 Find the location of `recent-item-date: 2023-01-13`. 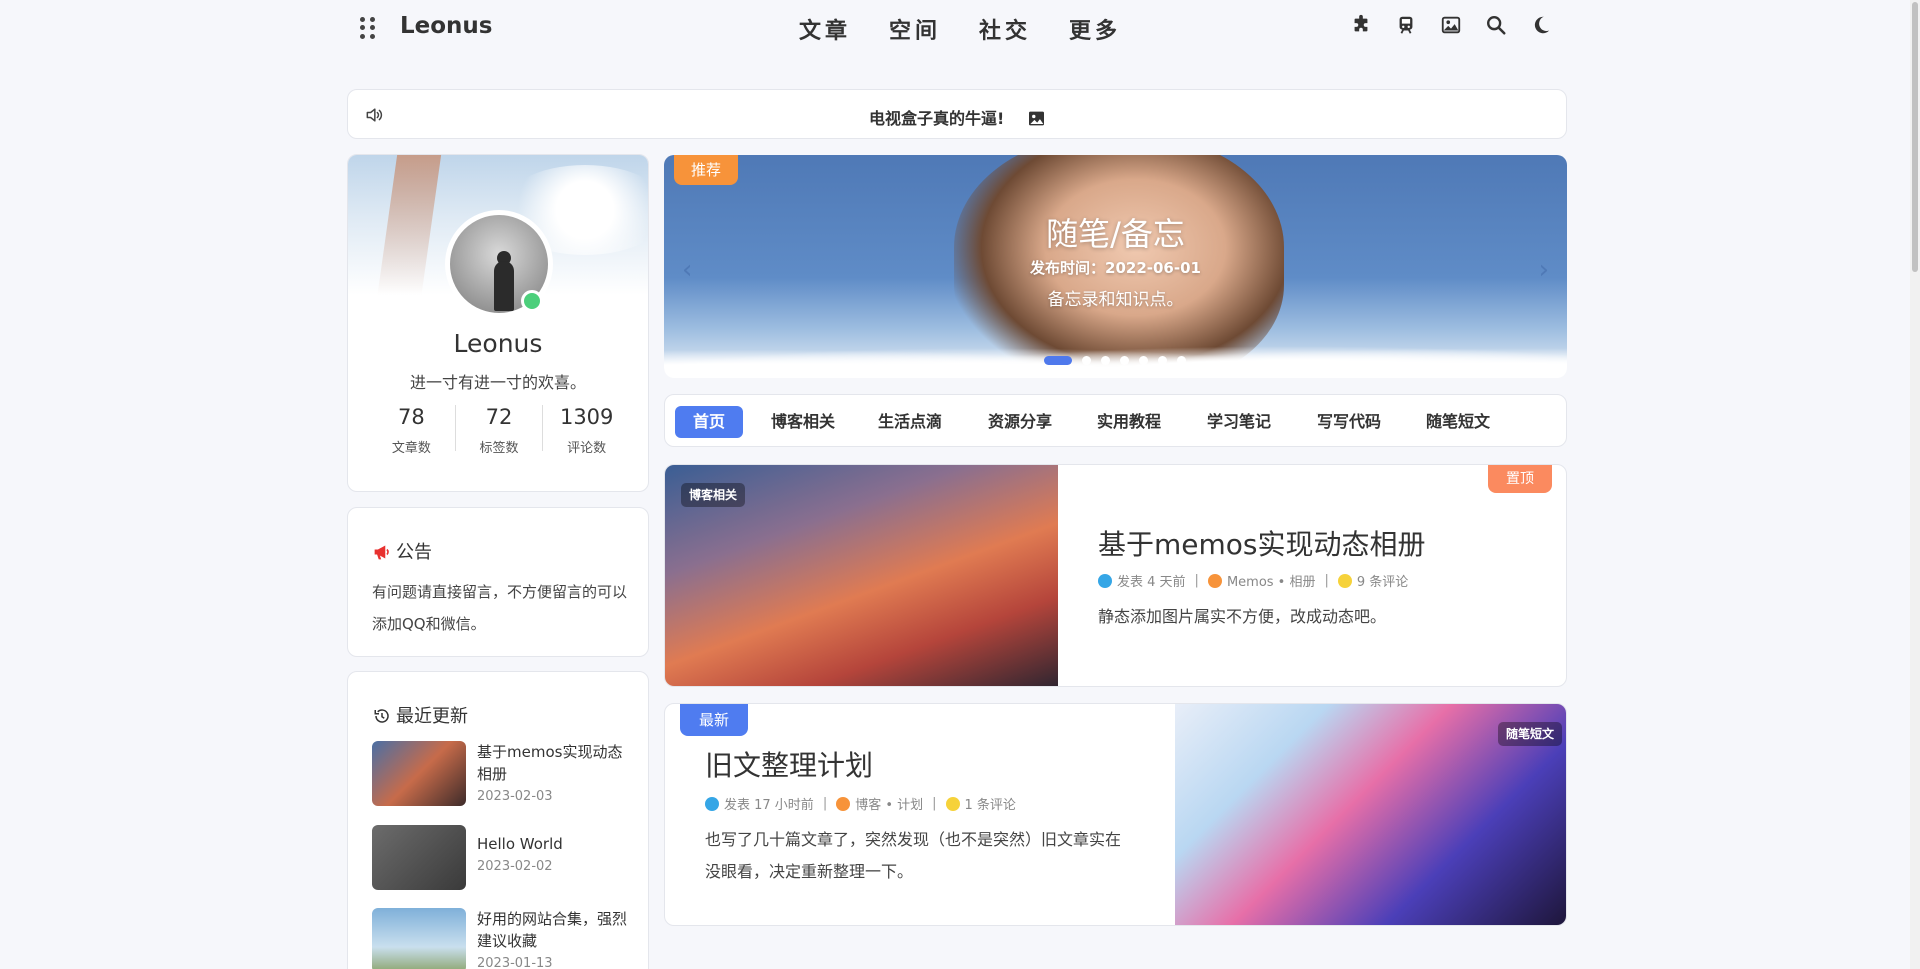

recent-item-date: 2023-01-13 is located at coordinates (515, 962).